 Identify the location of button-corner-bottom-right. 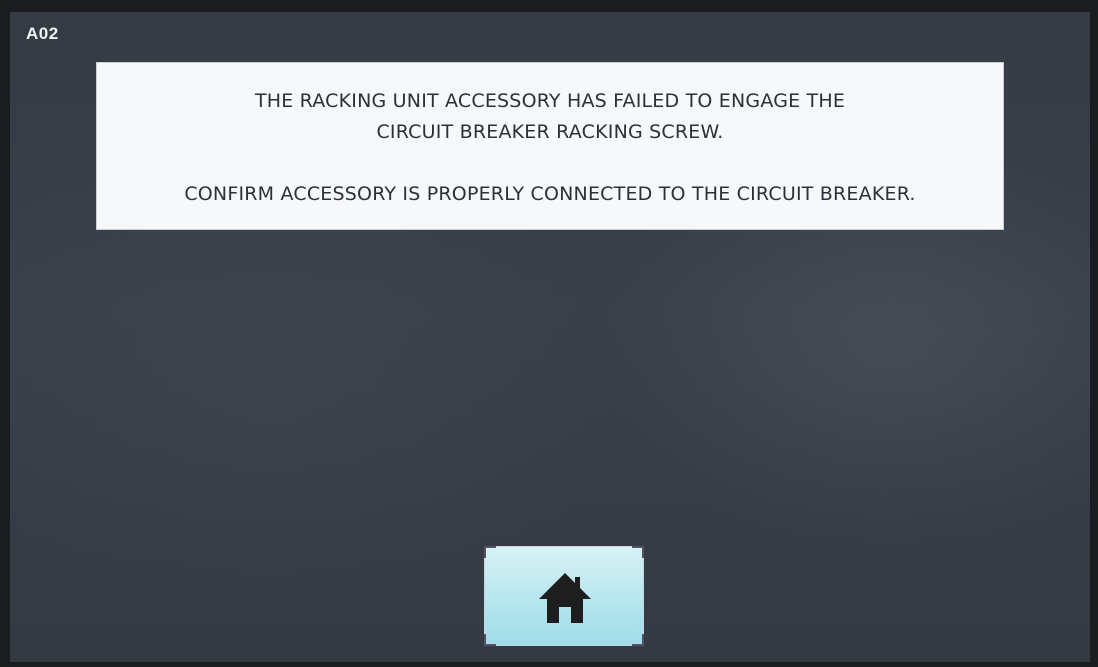
(638, 640).